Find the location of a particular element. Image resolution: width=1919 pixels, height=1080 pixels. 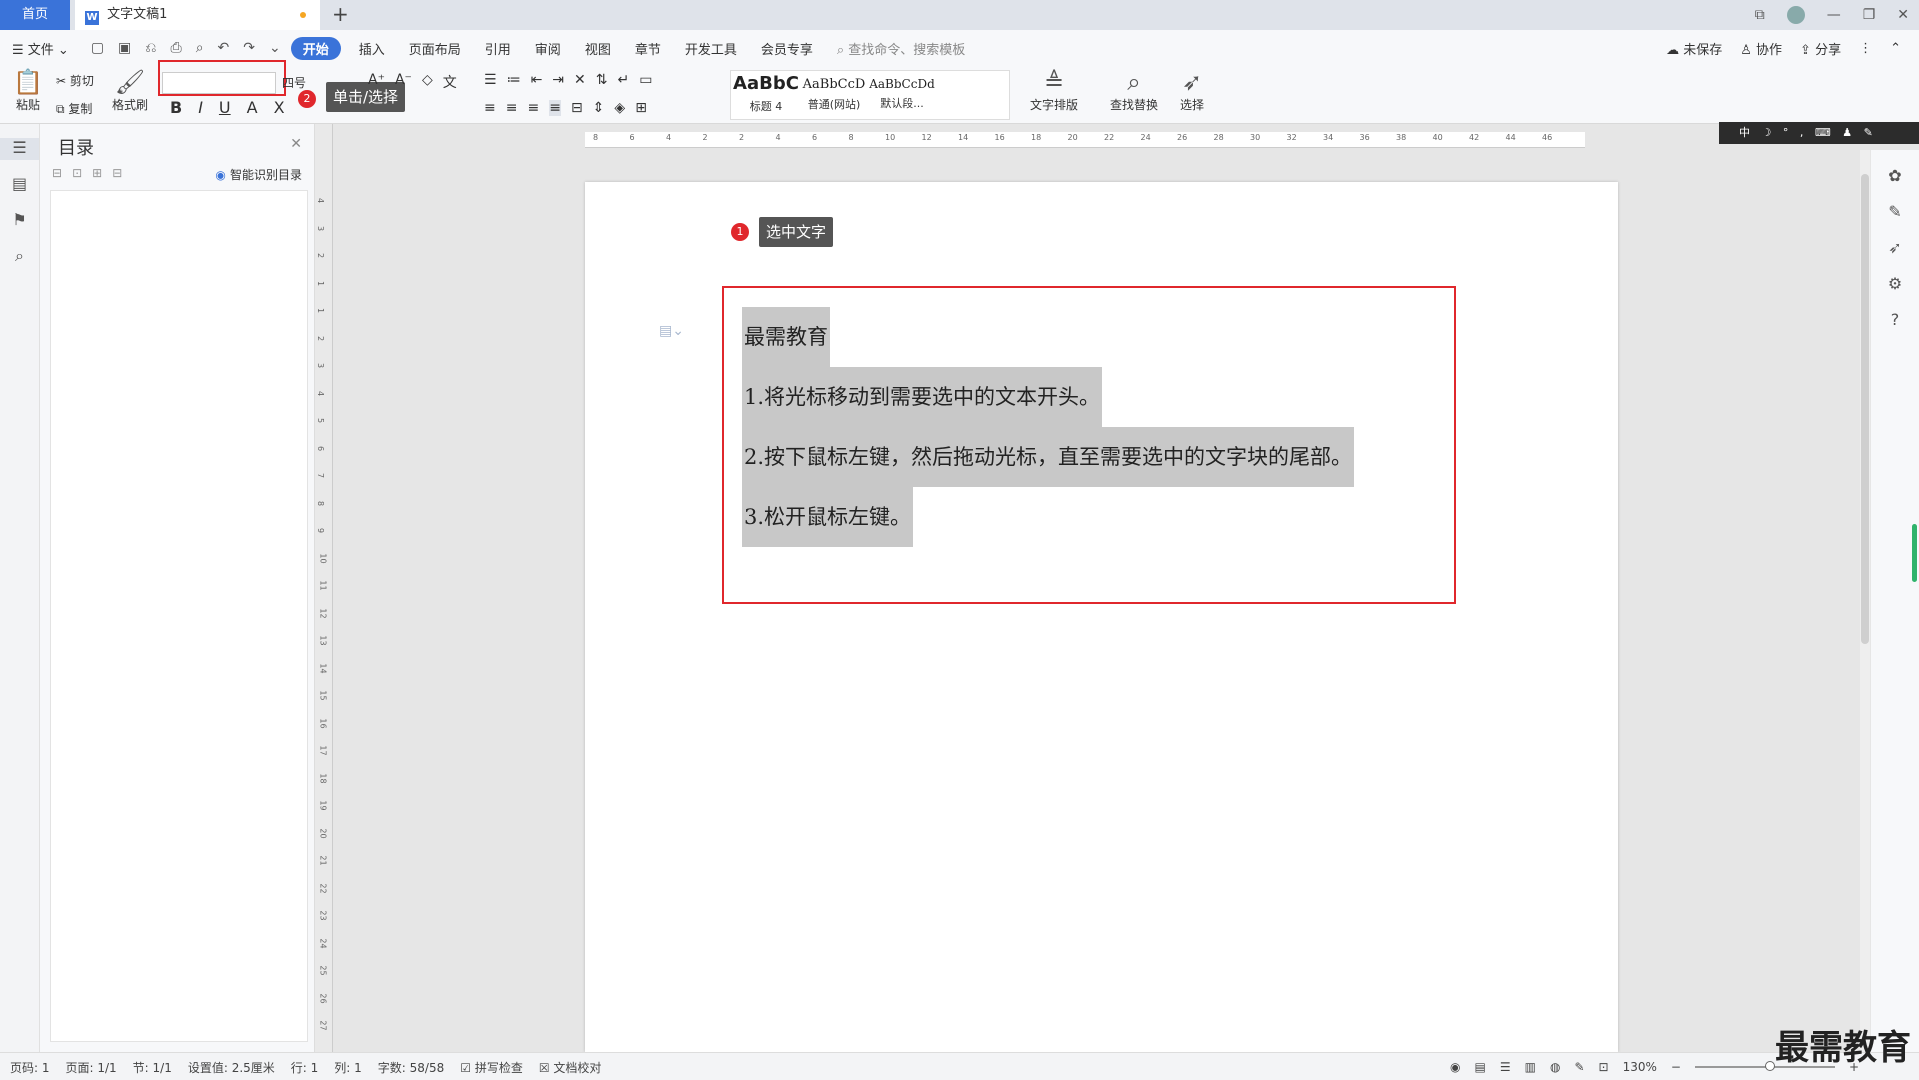

superscript-button: X is located at coordinates (279, 107).